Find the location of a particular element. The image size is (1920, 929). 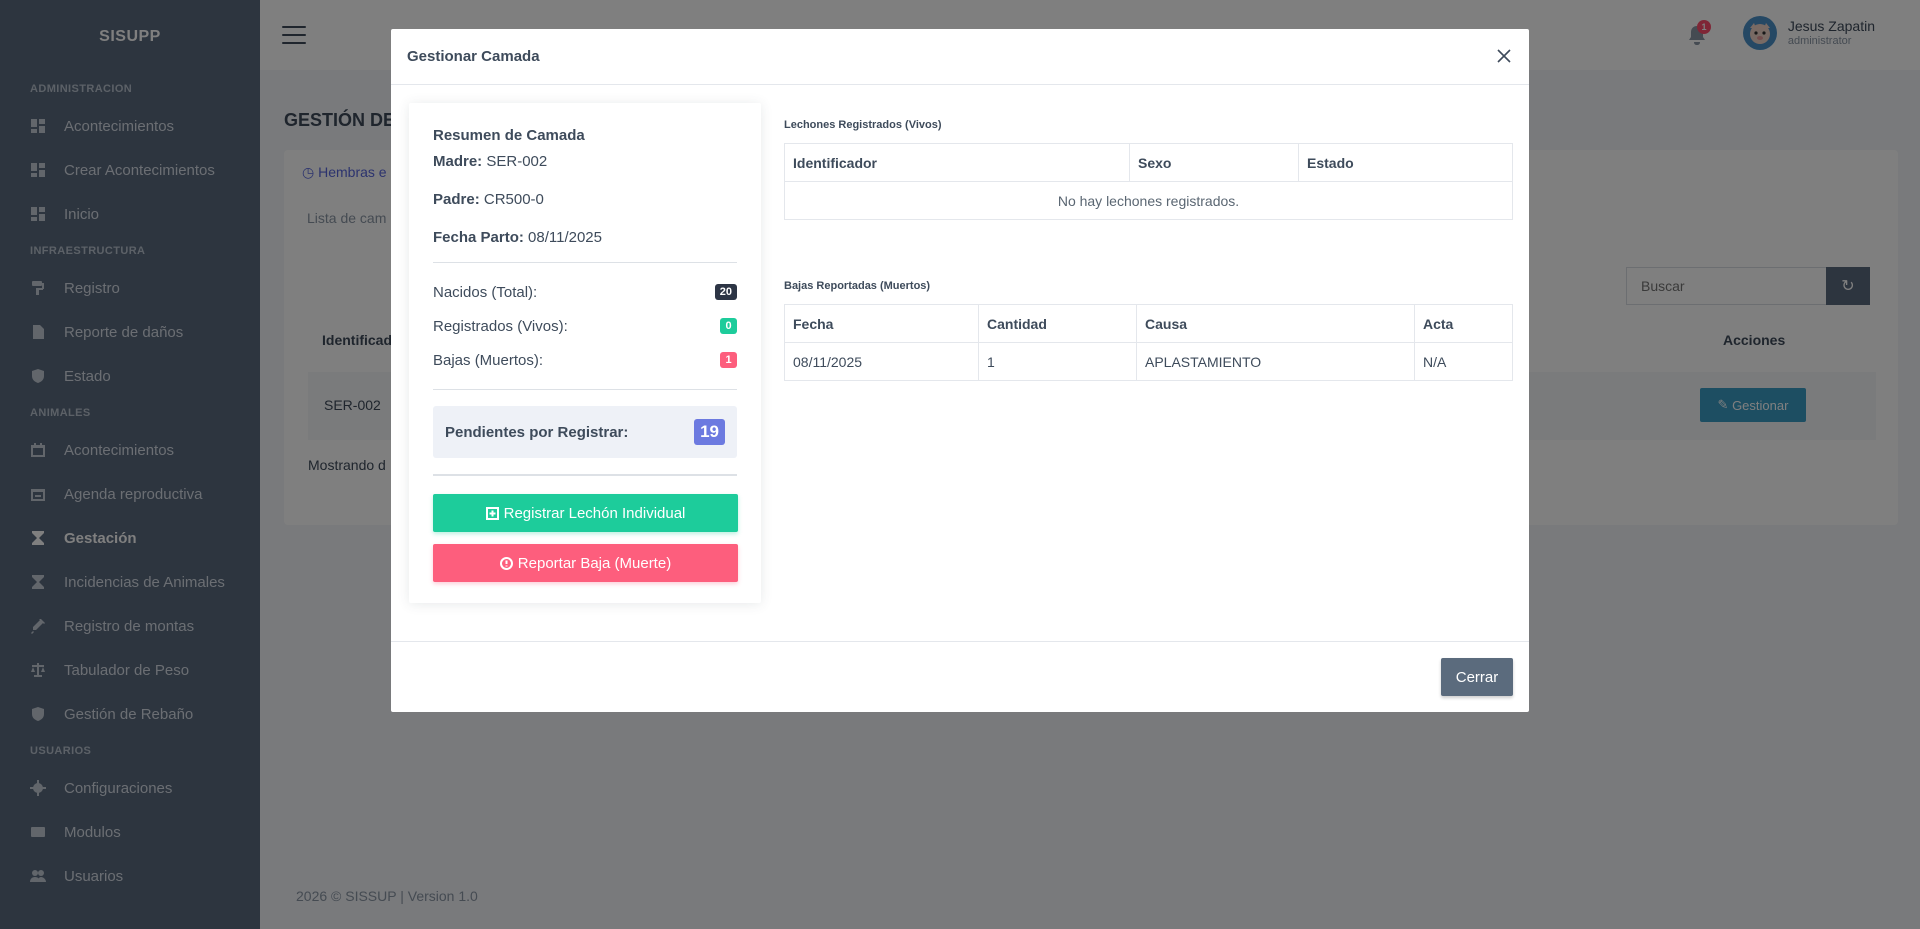

pendientes-label: Pendientes por Registrar: is located at coordinates (536, 432).